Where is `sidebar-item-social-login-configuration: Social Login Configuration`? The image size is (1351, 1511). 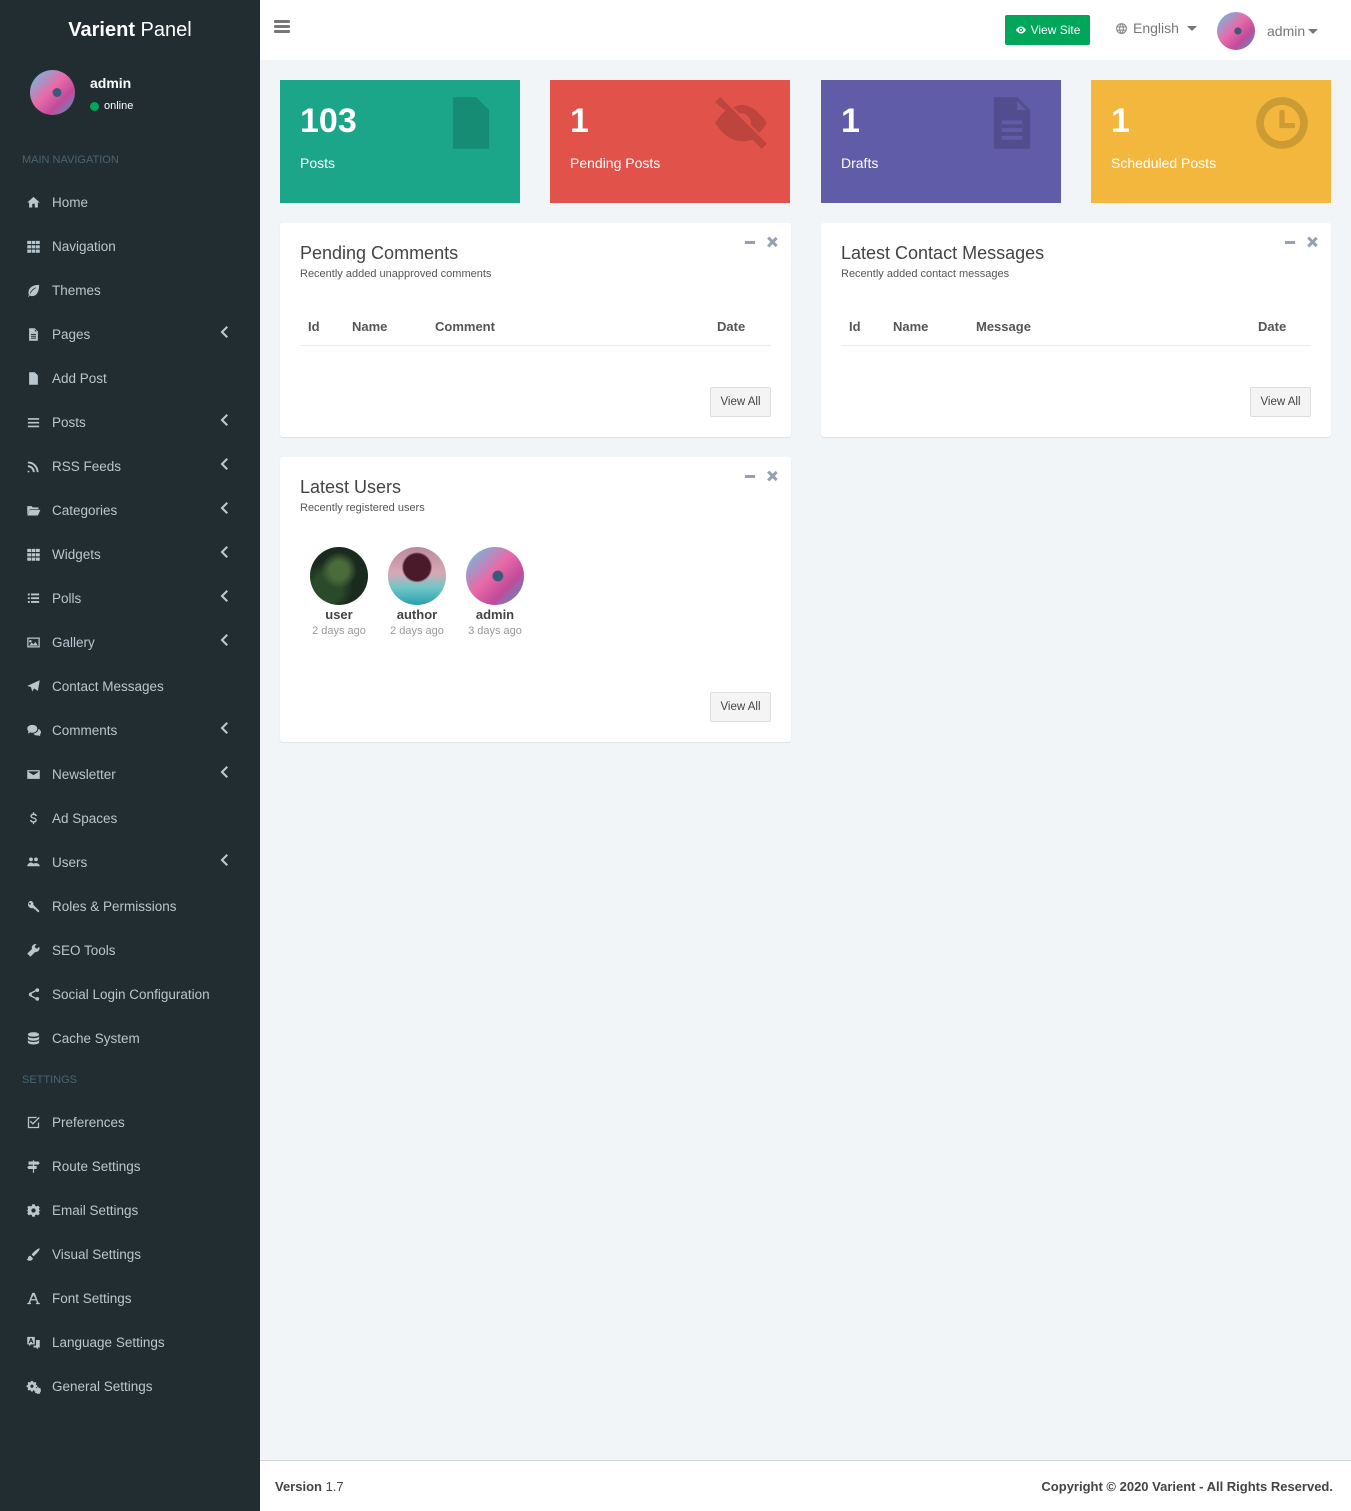
sidebar-item-social-login-configuration: Social Login Configuration is located at coordinates (130, 994).